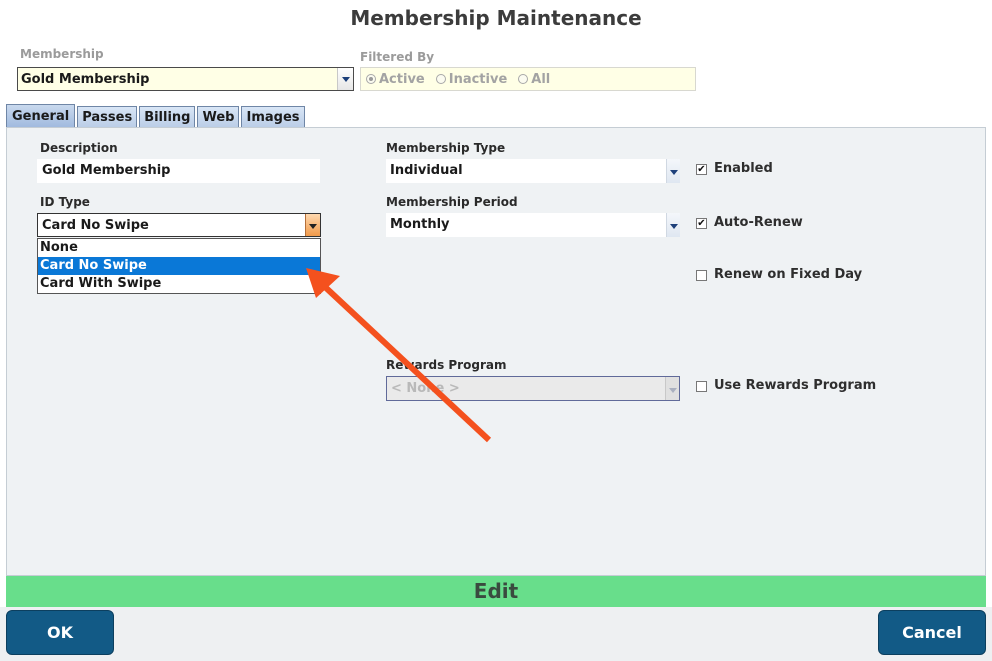  Describe the element at coordinates (478, 79) in the screenshot. I see `filter-inactive-label: Inactive` at that location.